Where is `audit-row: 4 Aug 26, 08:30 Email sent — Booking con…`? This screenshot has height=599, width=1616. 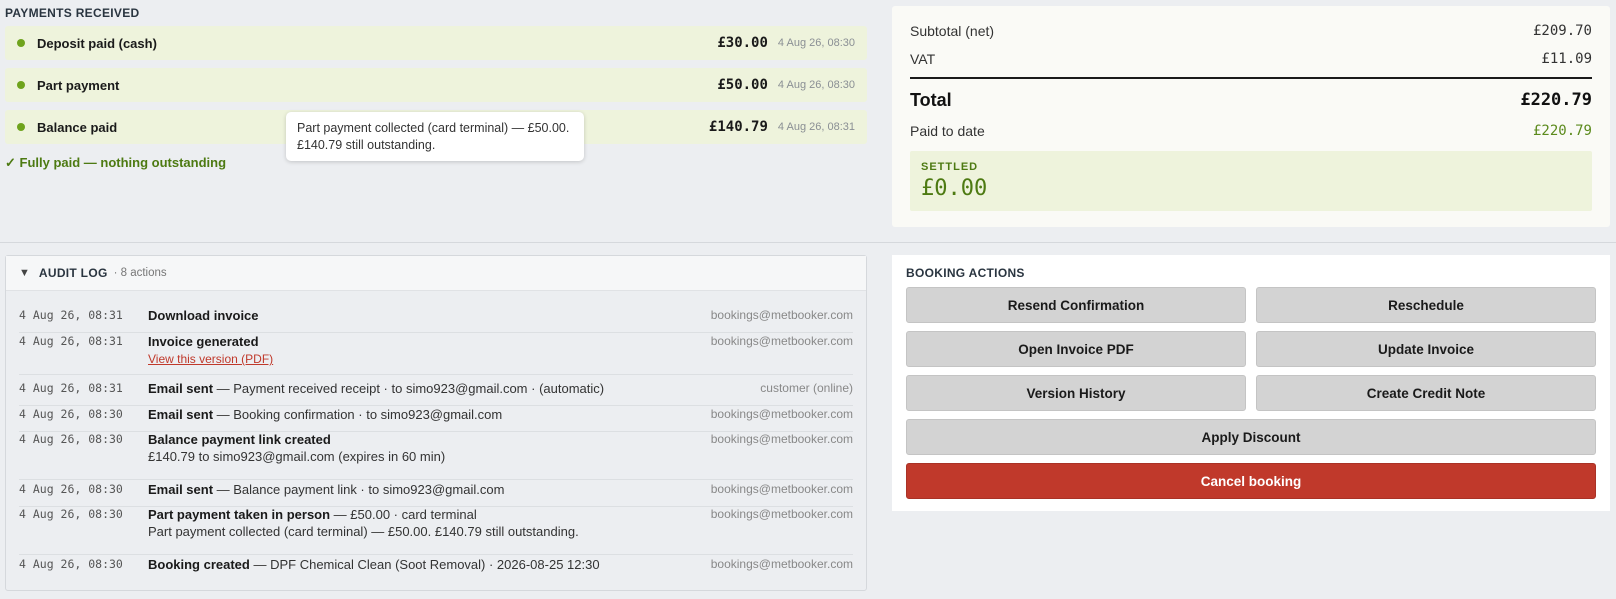
audit-row: 4 Aug 26, 08:30 Email sent — Booking con… is located at coordinates (436, 419).